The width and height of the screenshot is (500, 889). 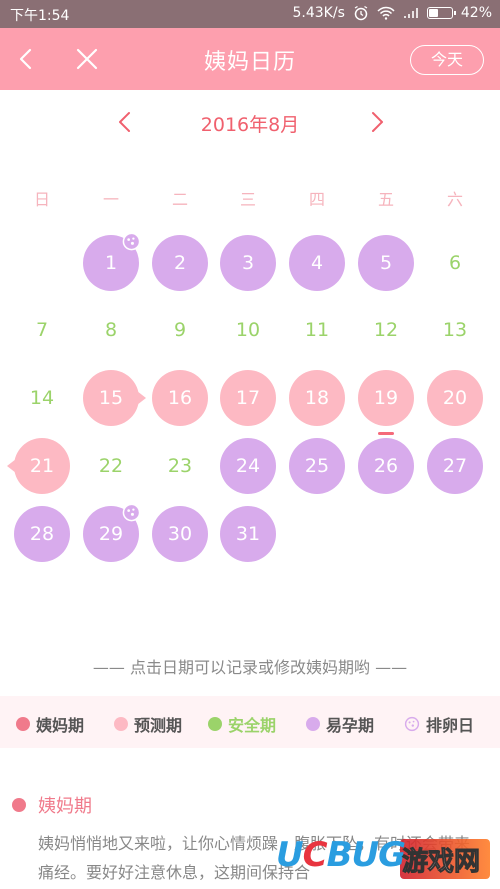 I want to click on signal-icon, so click(x=410, y=13).